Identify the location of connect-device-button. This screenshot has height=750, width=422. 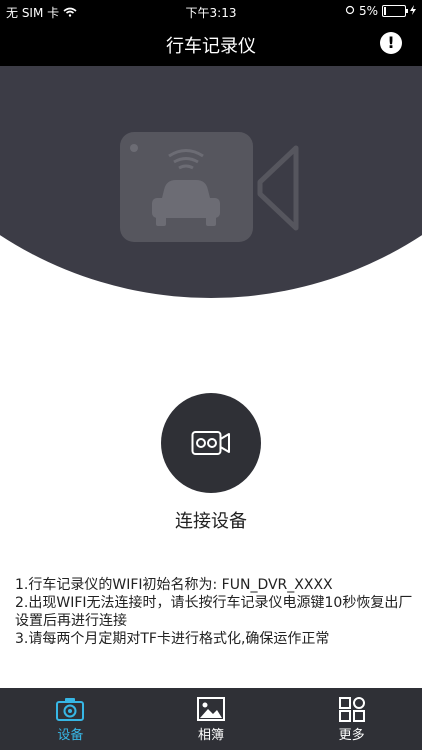
(211, 443).